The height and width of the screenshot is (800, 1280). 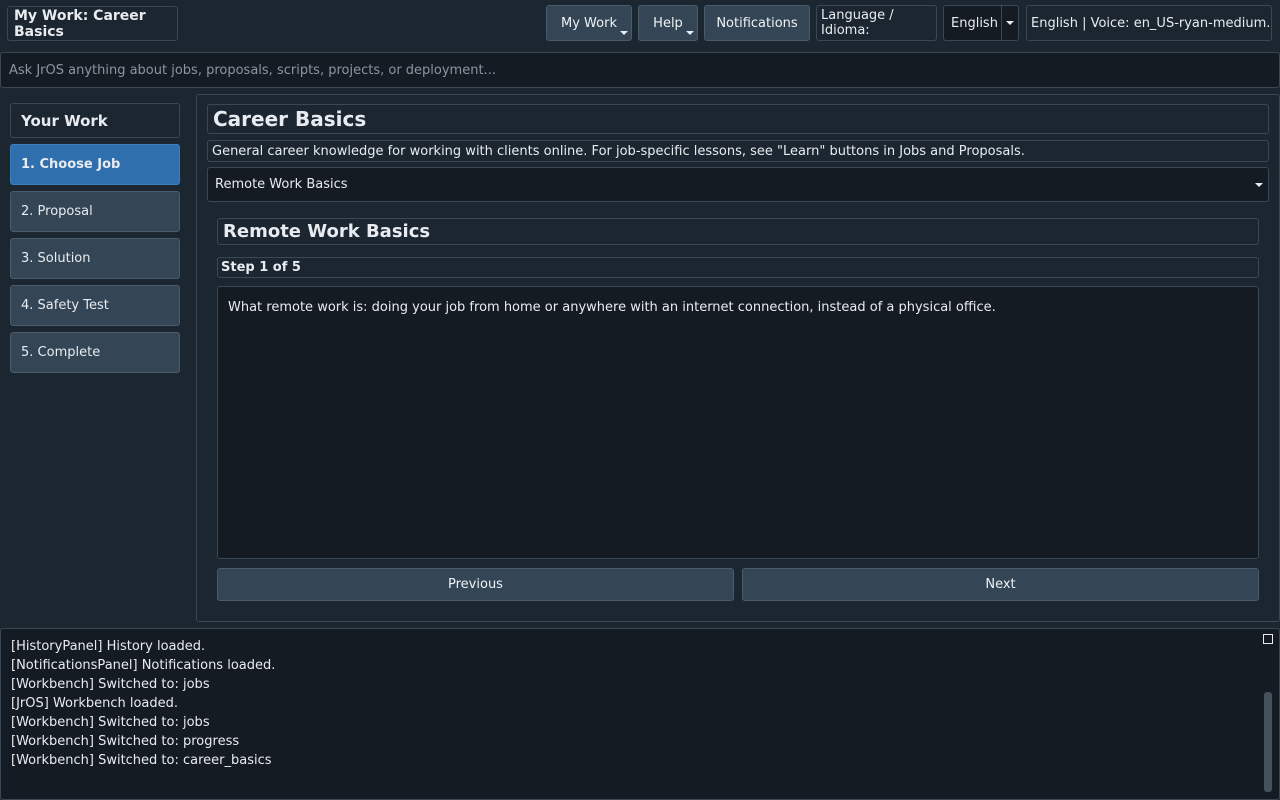 I want to click on sidebar-step-solution: 3. Solution, so click(x=95, y=258).